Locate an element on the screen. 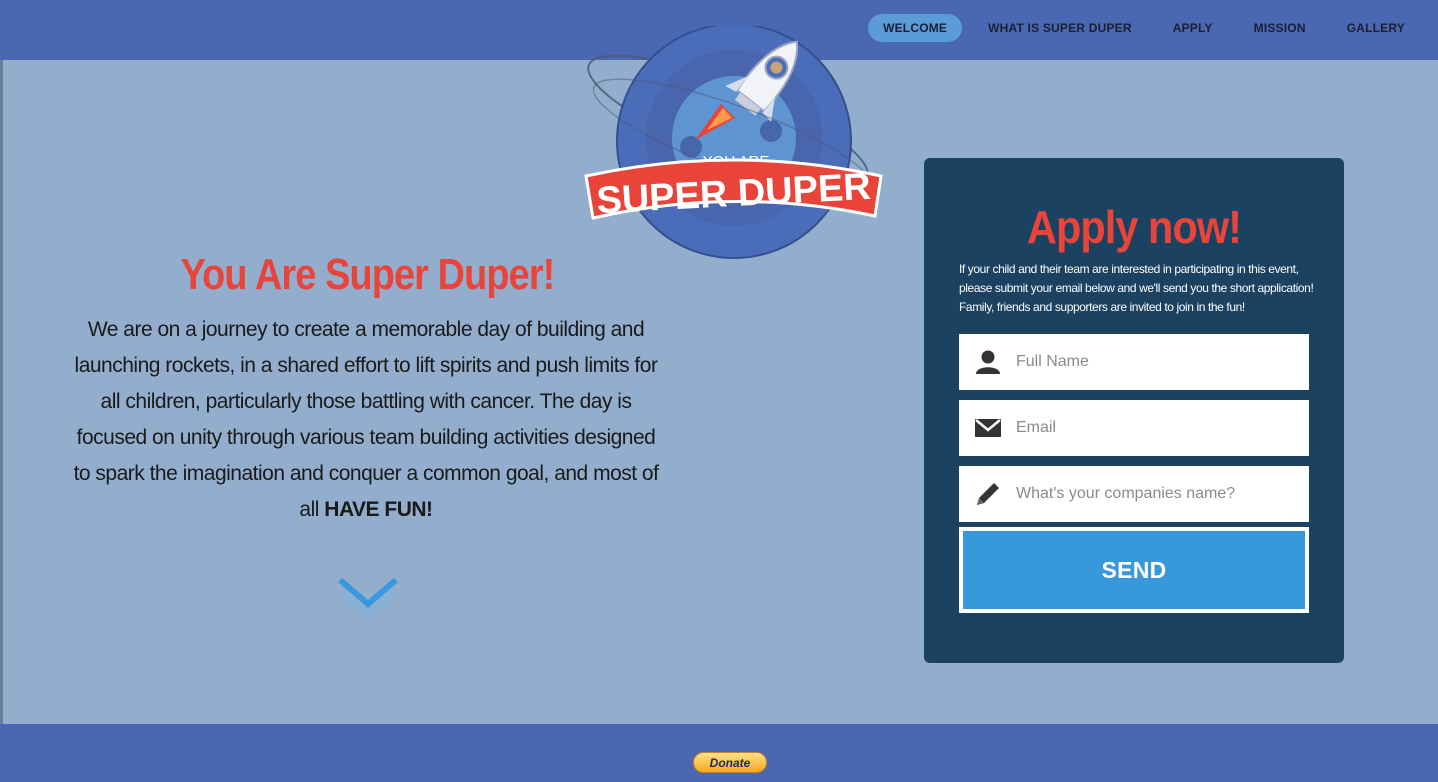 This screenshot has height=782, width=1438. footer-bar: Donate is located at coordinates (719, 753).